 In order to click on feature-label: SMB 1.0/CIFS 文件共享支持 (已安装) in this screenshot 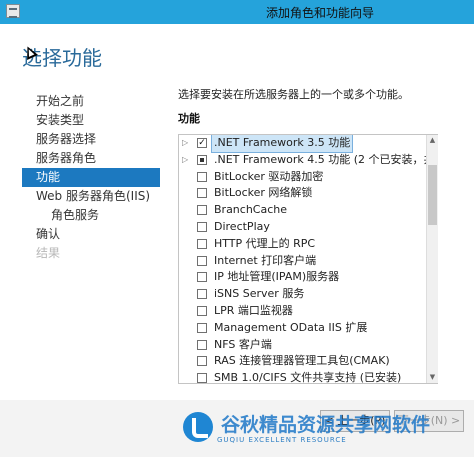, I will do `click(308, 377)`.